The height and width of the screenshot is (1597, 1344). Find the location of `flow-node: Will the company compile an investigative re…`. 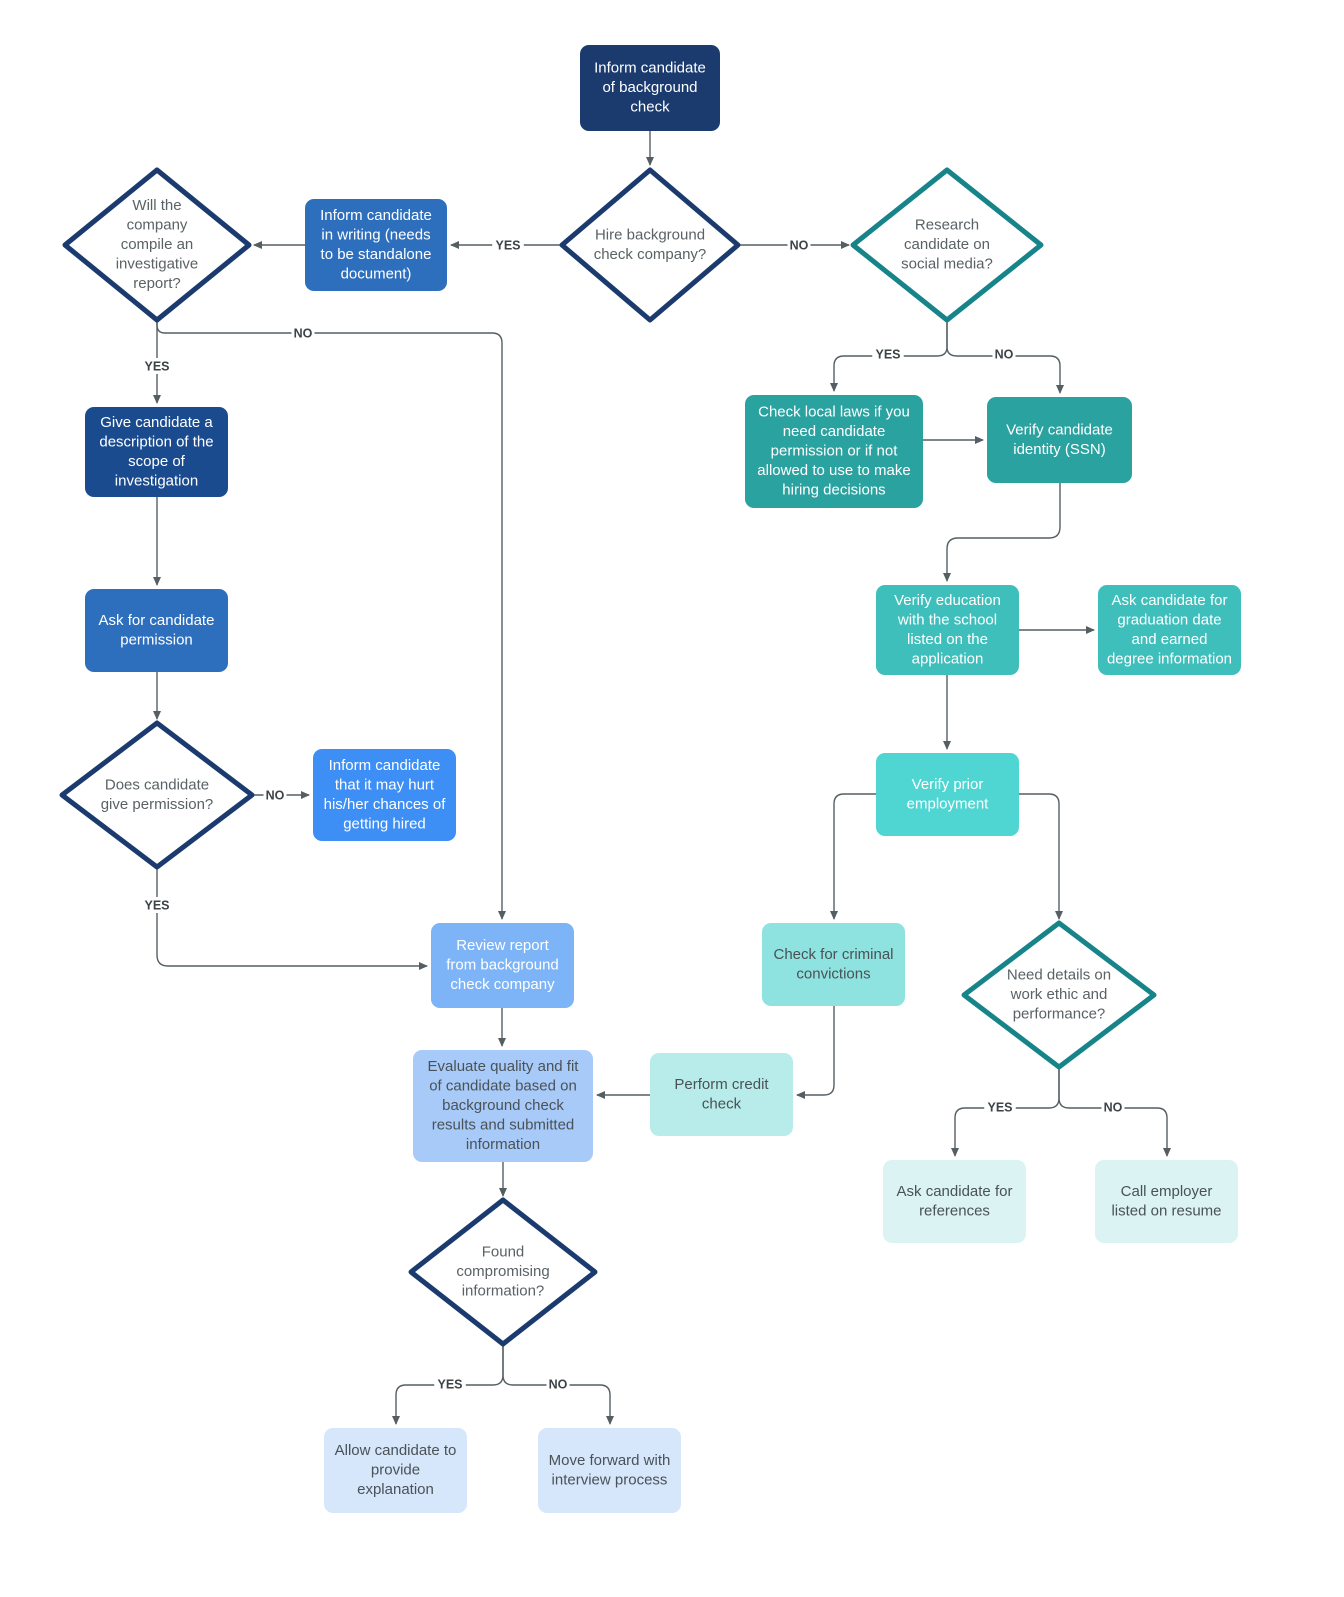

flow-node: Will the company compile an investigative re… is located at coordinates (157, 245).